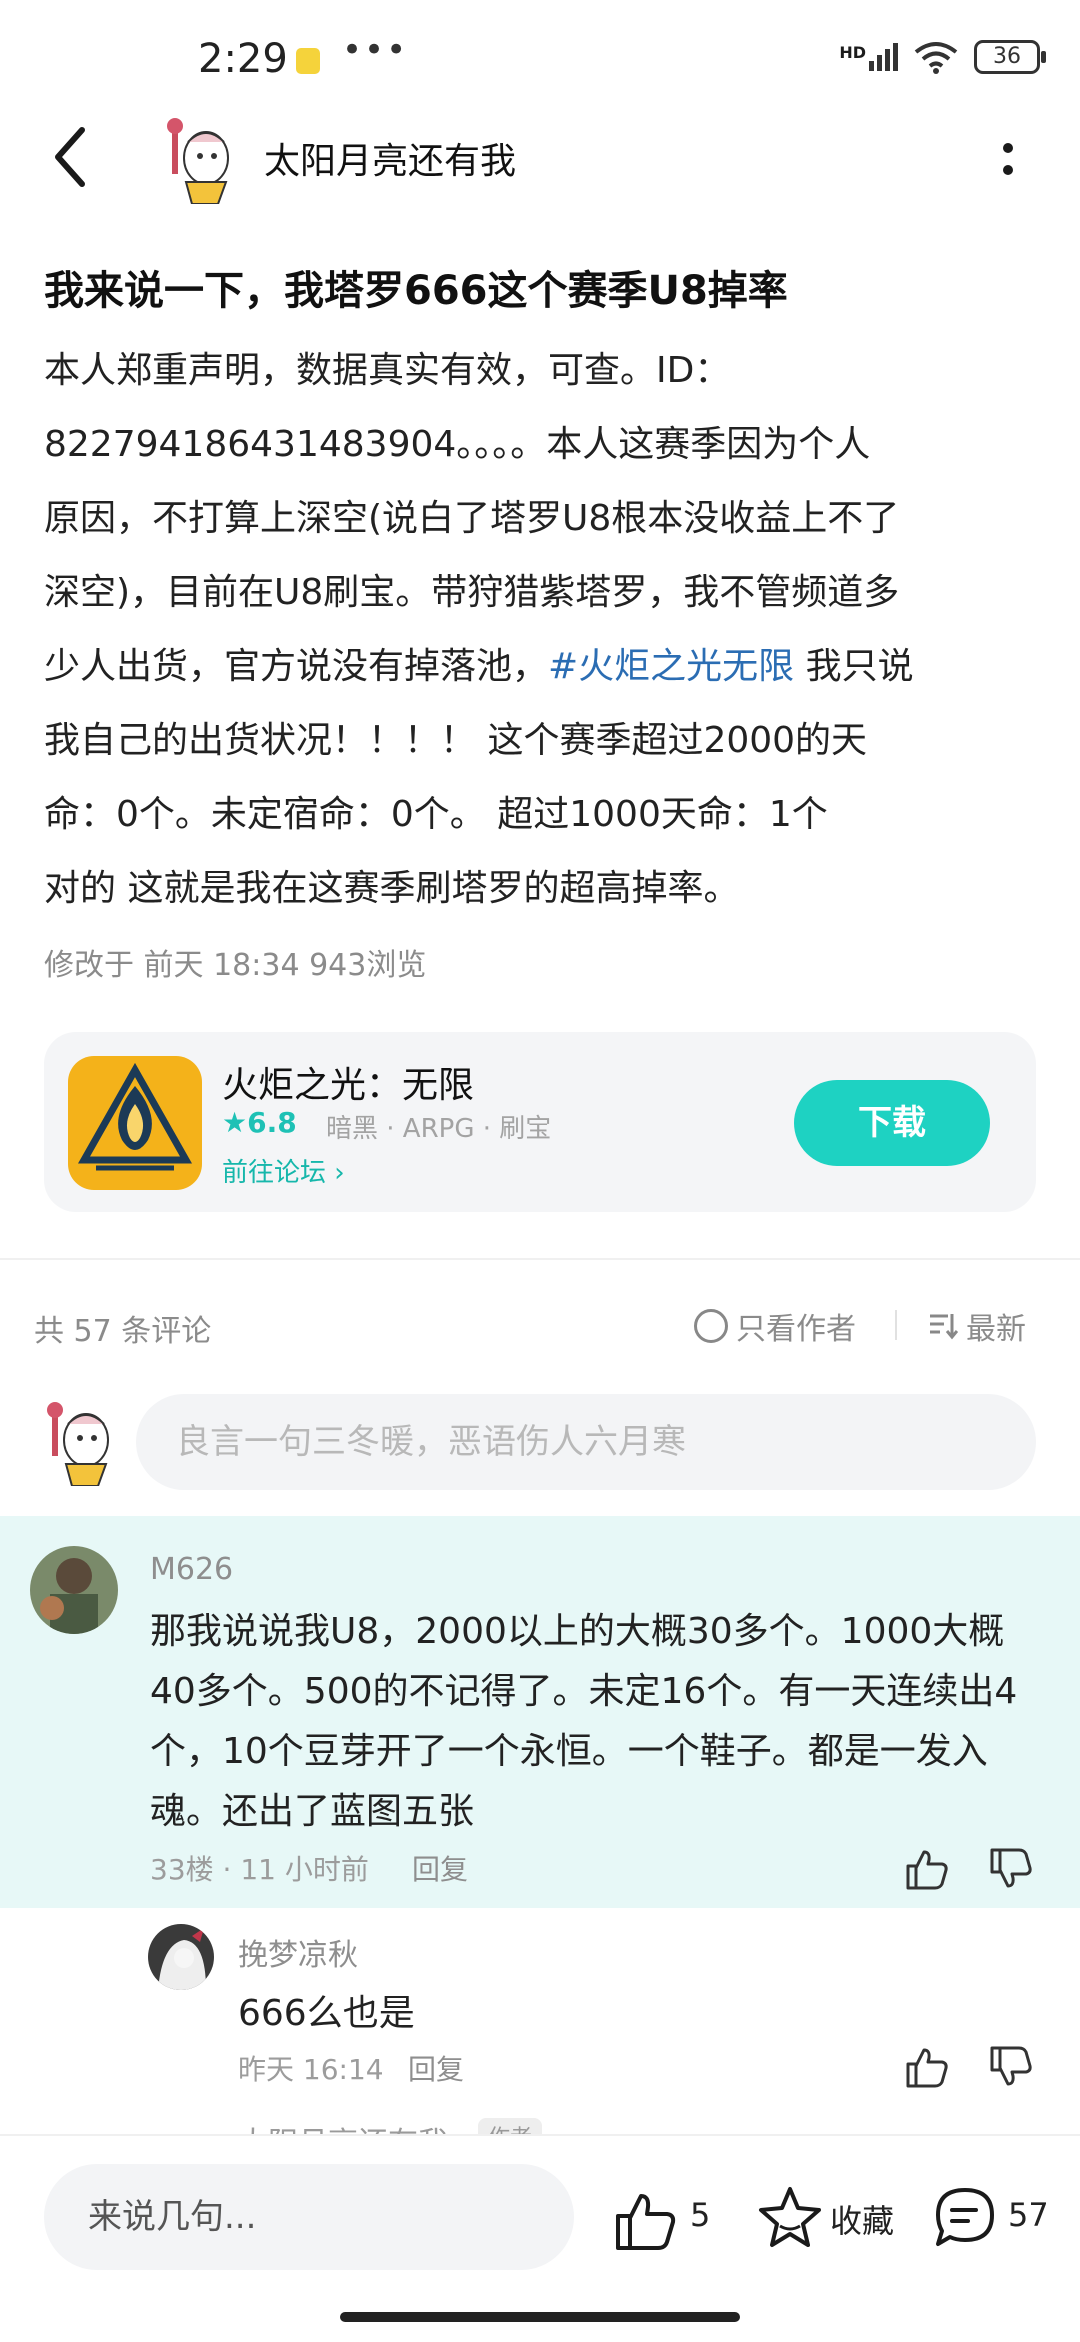 Image resolution: width=1080 pixels, height=2342 pixels. I want to click on author-badge: 作者, so click(510, 2126).